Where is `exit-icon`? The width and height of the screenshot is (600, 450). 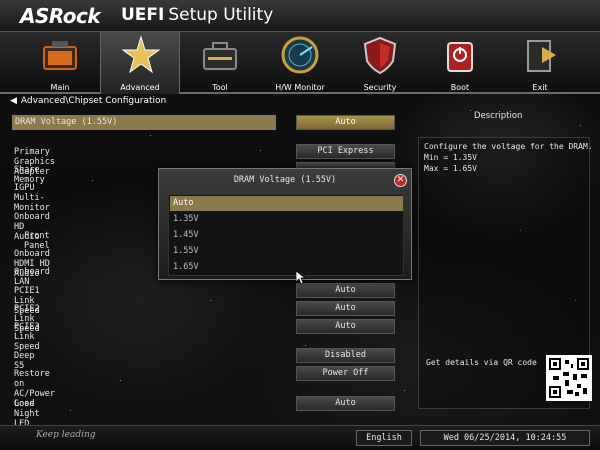 exit-icon is located at coordinates (541, 56).